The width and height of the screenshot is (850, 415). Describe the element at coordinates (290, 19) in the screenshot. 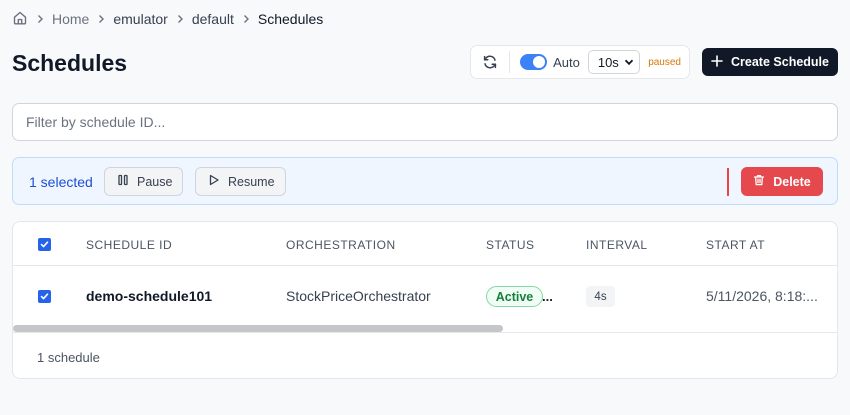

I see `breadcrumb-current: Schedules` at that location.